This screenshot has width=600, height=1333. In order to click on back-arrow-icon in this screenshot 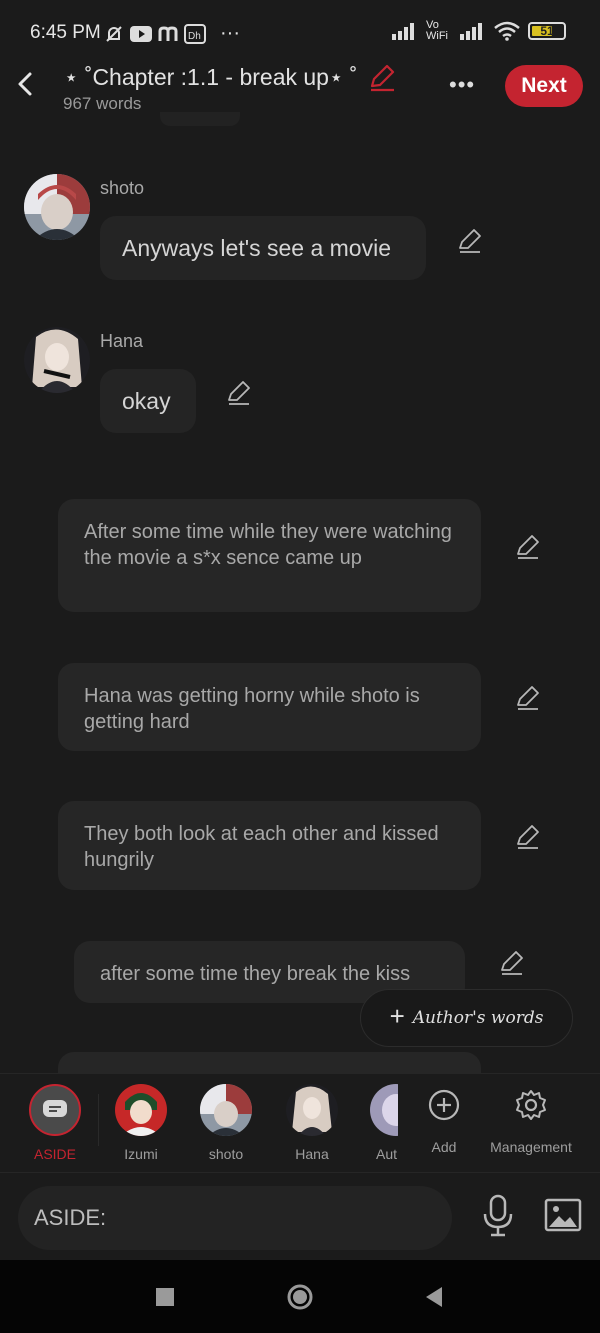, I will do `click(26, 84)`.